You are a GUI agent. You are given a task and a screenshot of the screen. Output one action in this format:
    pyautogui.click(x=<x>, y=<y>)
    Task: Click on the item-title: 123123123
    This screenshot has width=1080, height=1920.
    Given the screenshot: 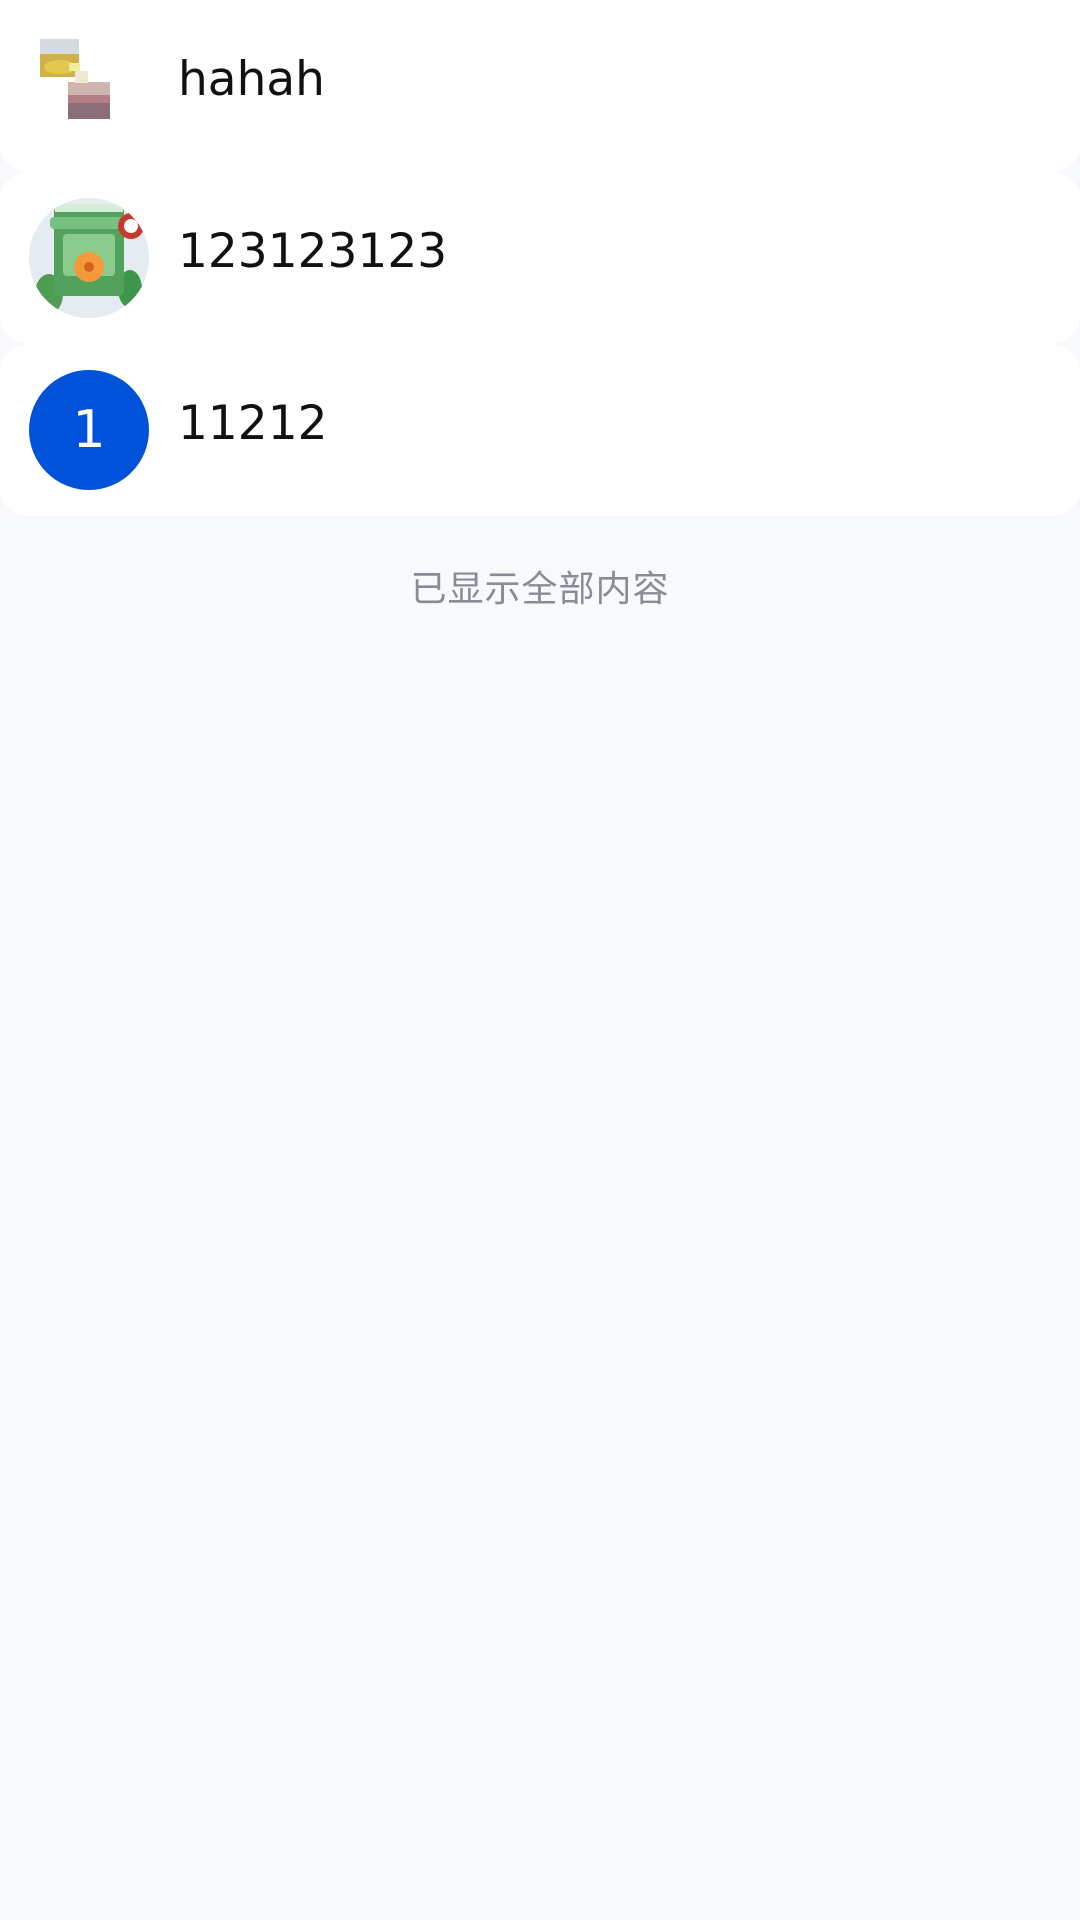 What is the action you would take?
    pyautogui.click(x=313, y=251)
    